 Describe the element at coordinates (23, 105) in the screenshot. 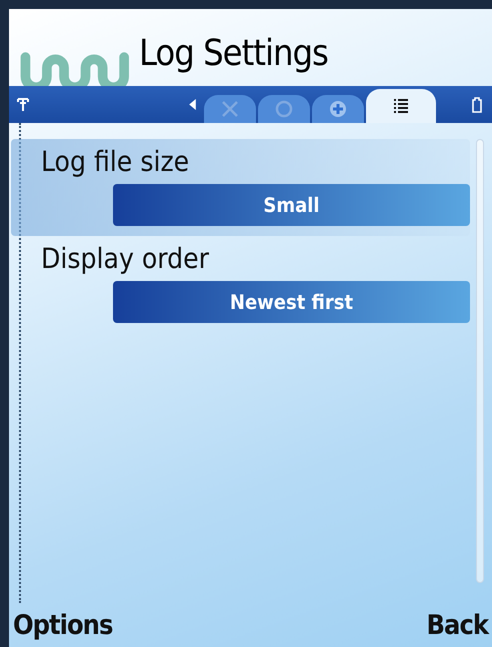

I see `signal-antenna-icon` at that location.